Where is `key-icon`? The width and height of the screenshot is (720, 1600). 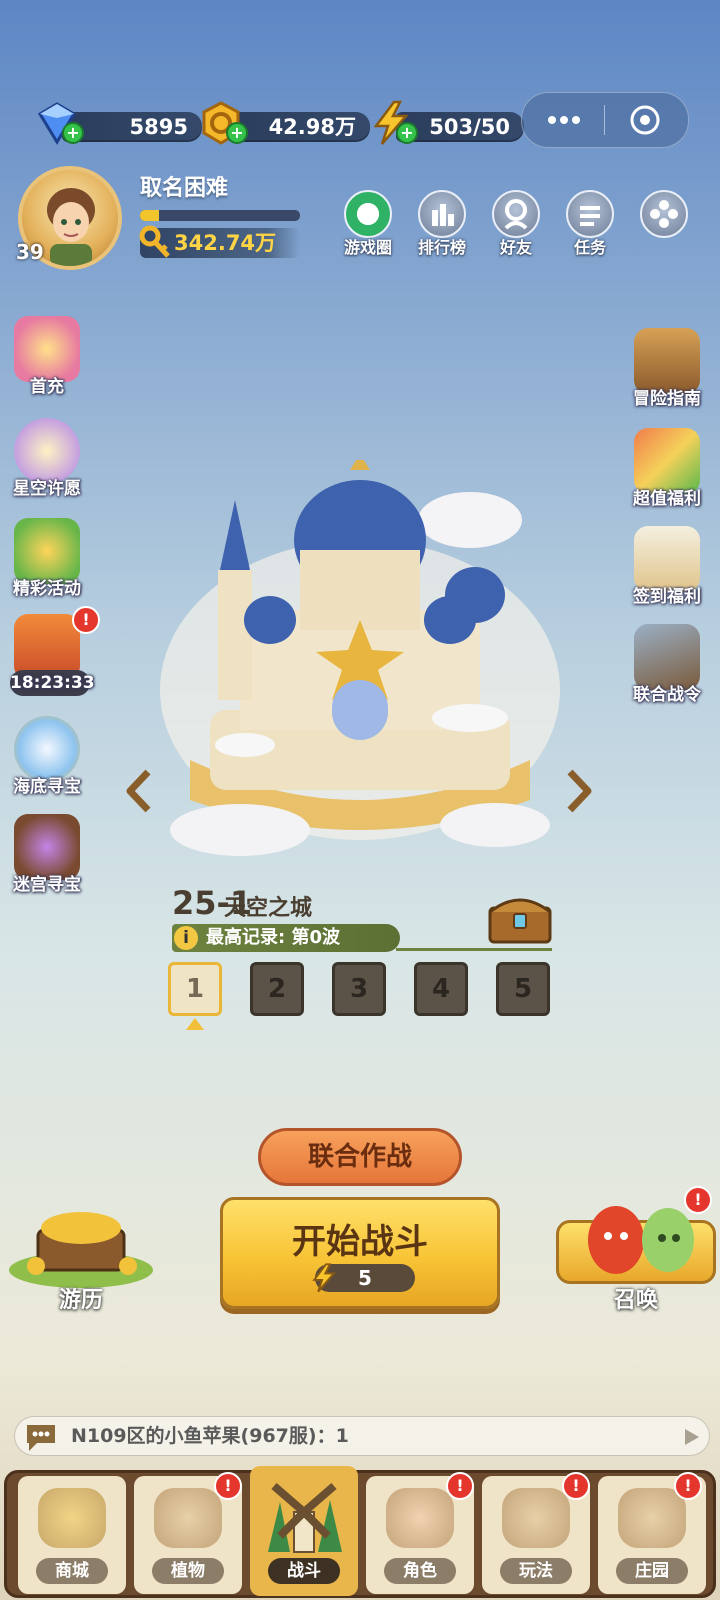
key-icon is located at coordinates (154, 241).